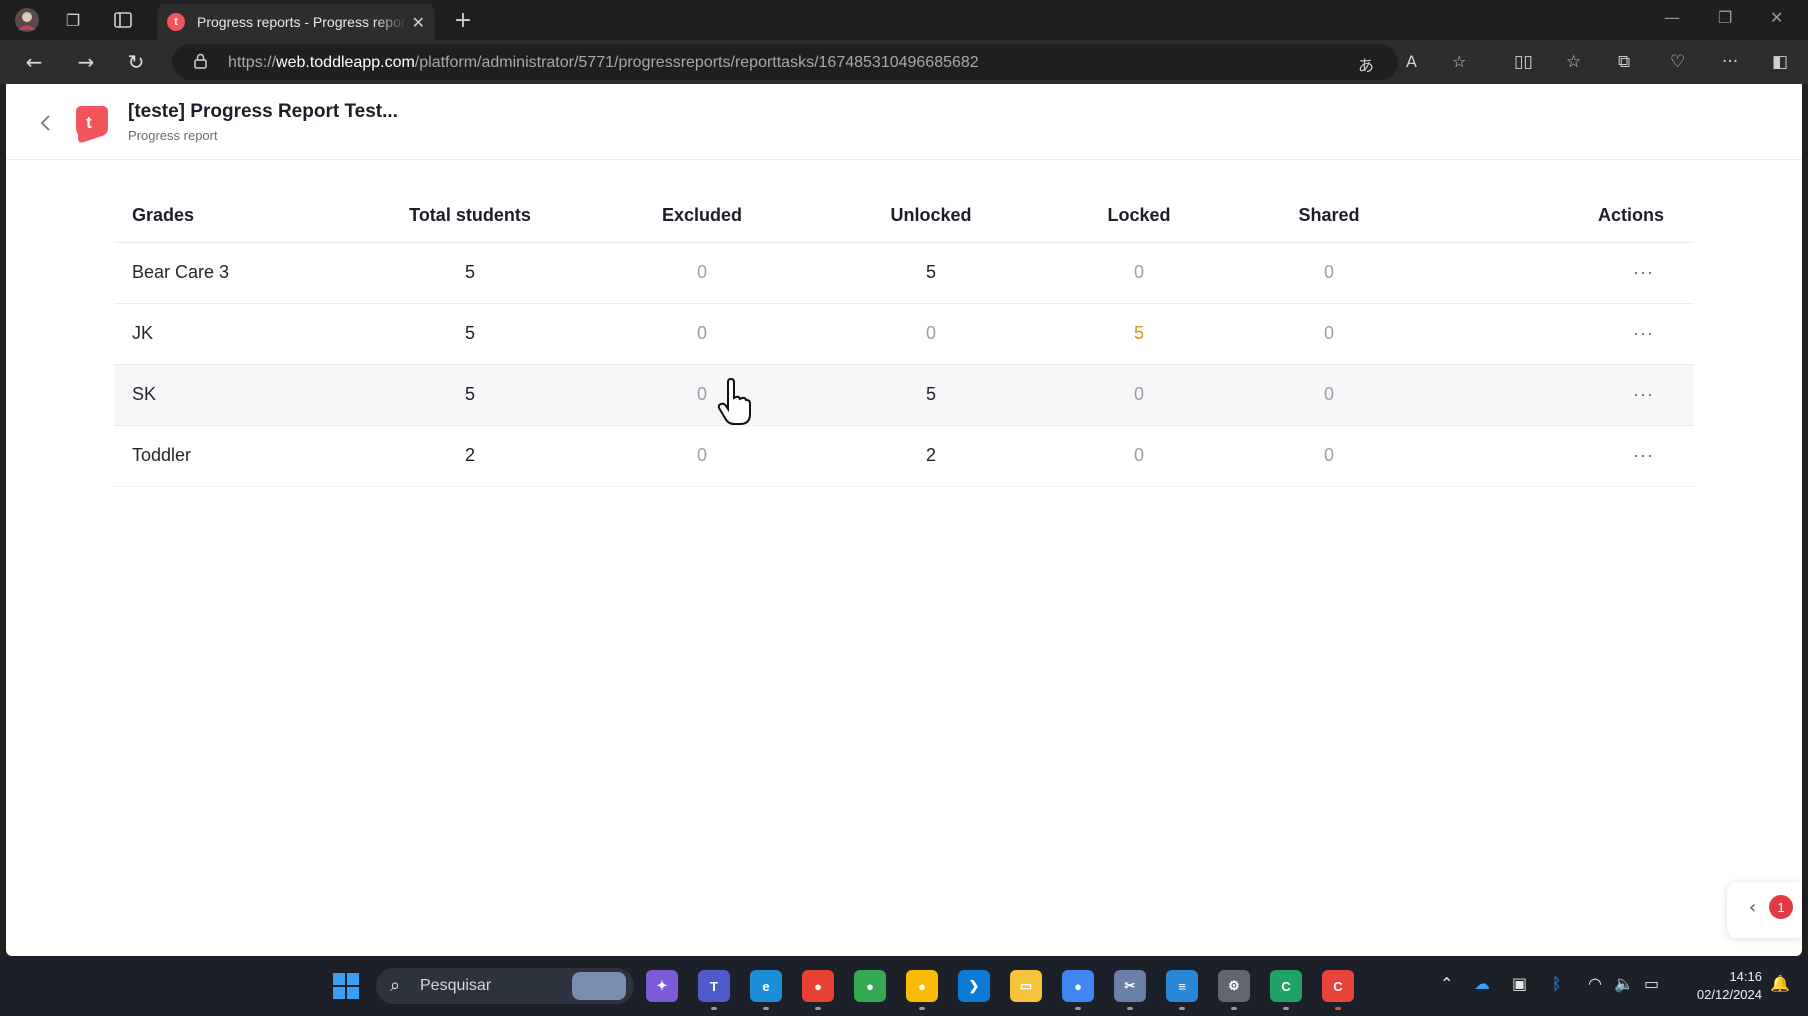 This screenshot has width=1808, height=1016. What do you see at coordinates (1078, 990) in the screenshot?
I see `chrome-profile-4-icon: ●` at bounding box center [1078, 990].